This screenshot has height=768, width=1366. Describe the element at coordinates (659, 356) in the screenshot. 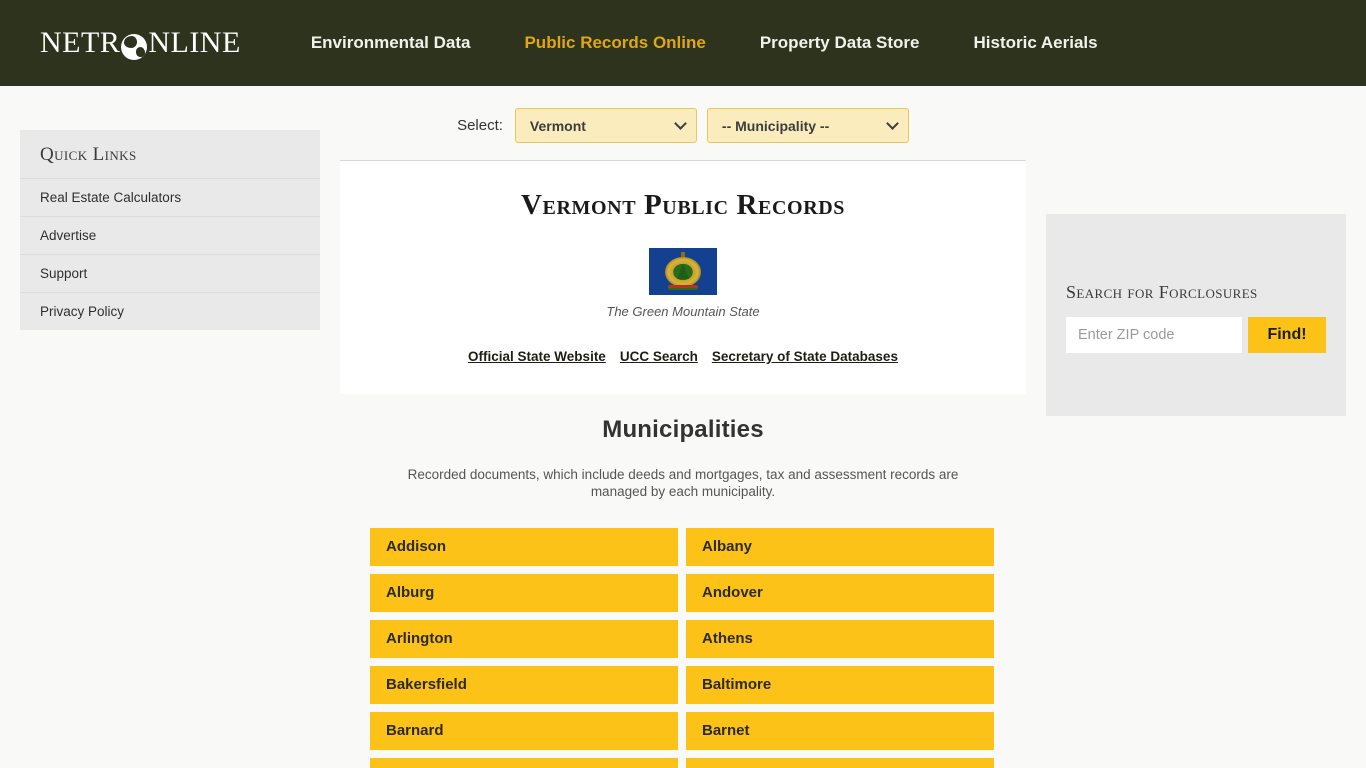

I see `link-ucc-search: UCC Search` at that location.